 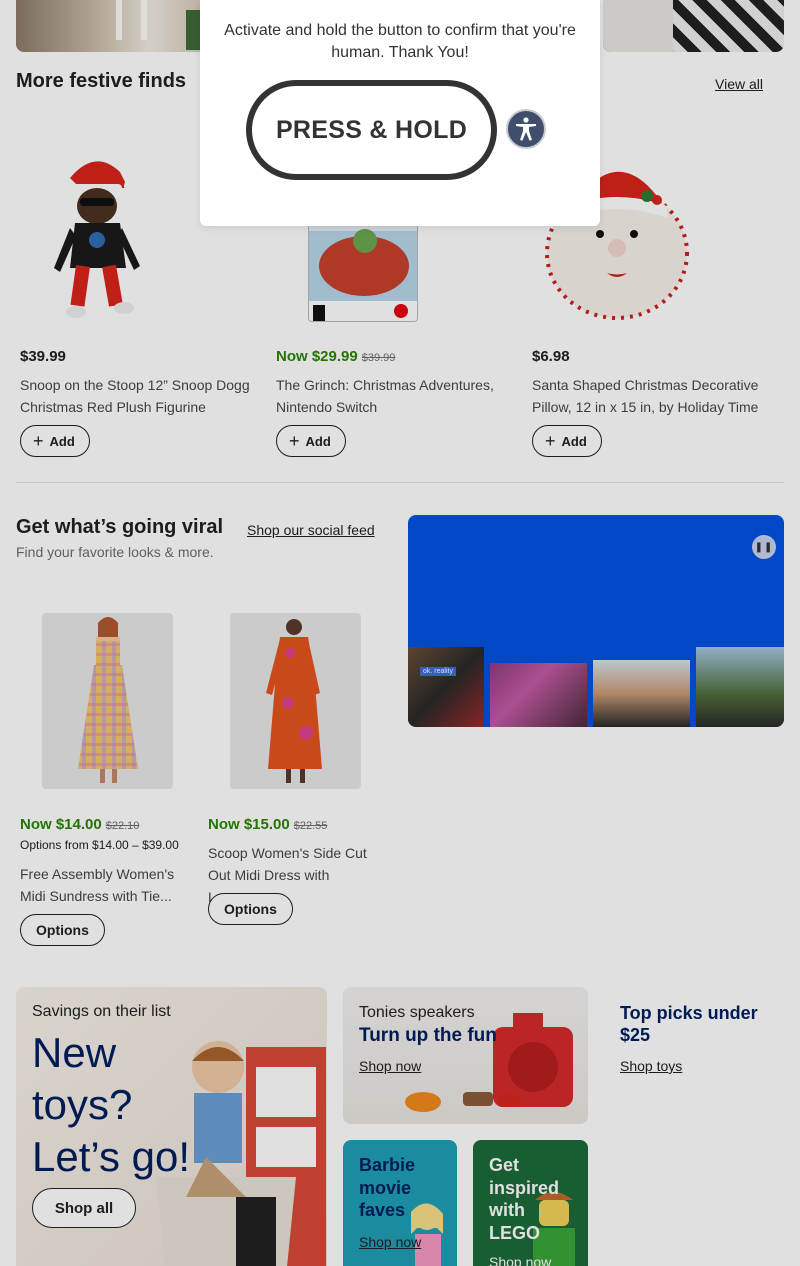 I want to click on press-and-hold-button: PRESS & HOLD, so click(x=371, y=130).